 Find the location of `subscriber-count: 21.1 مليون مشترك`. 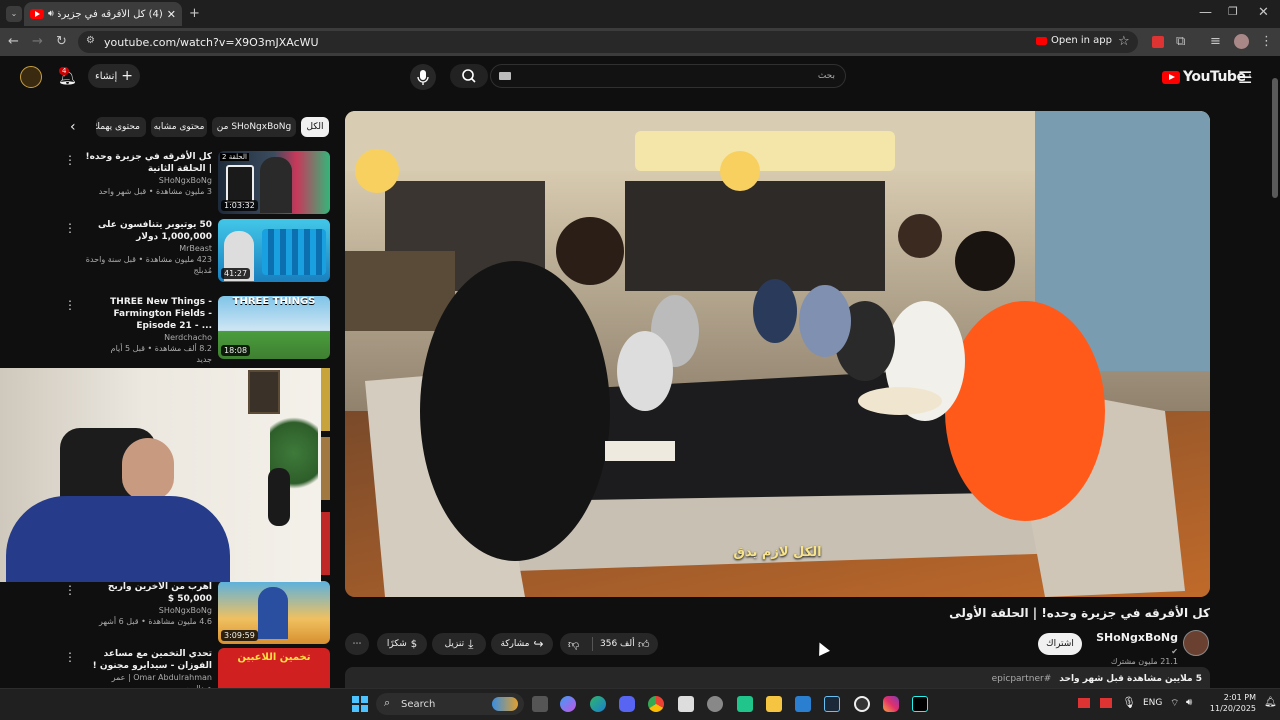

subscriber-count: 21.1 مليون مشترك is located at coordinates (1144, 661).